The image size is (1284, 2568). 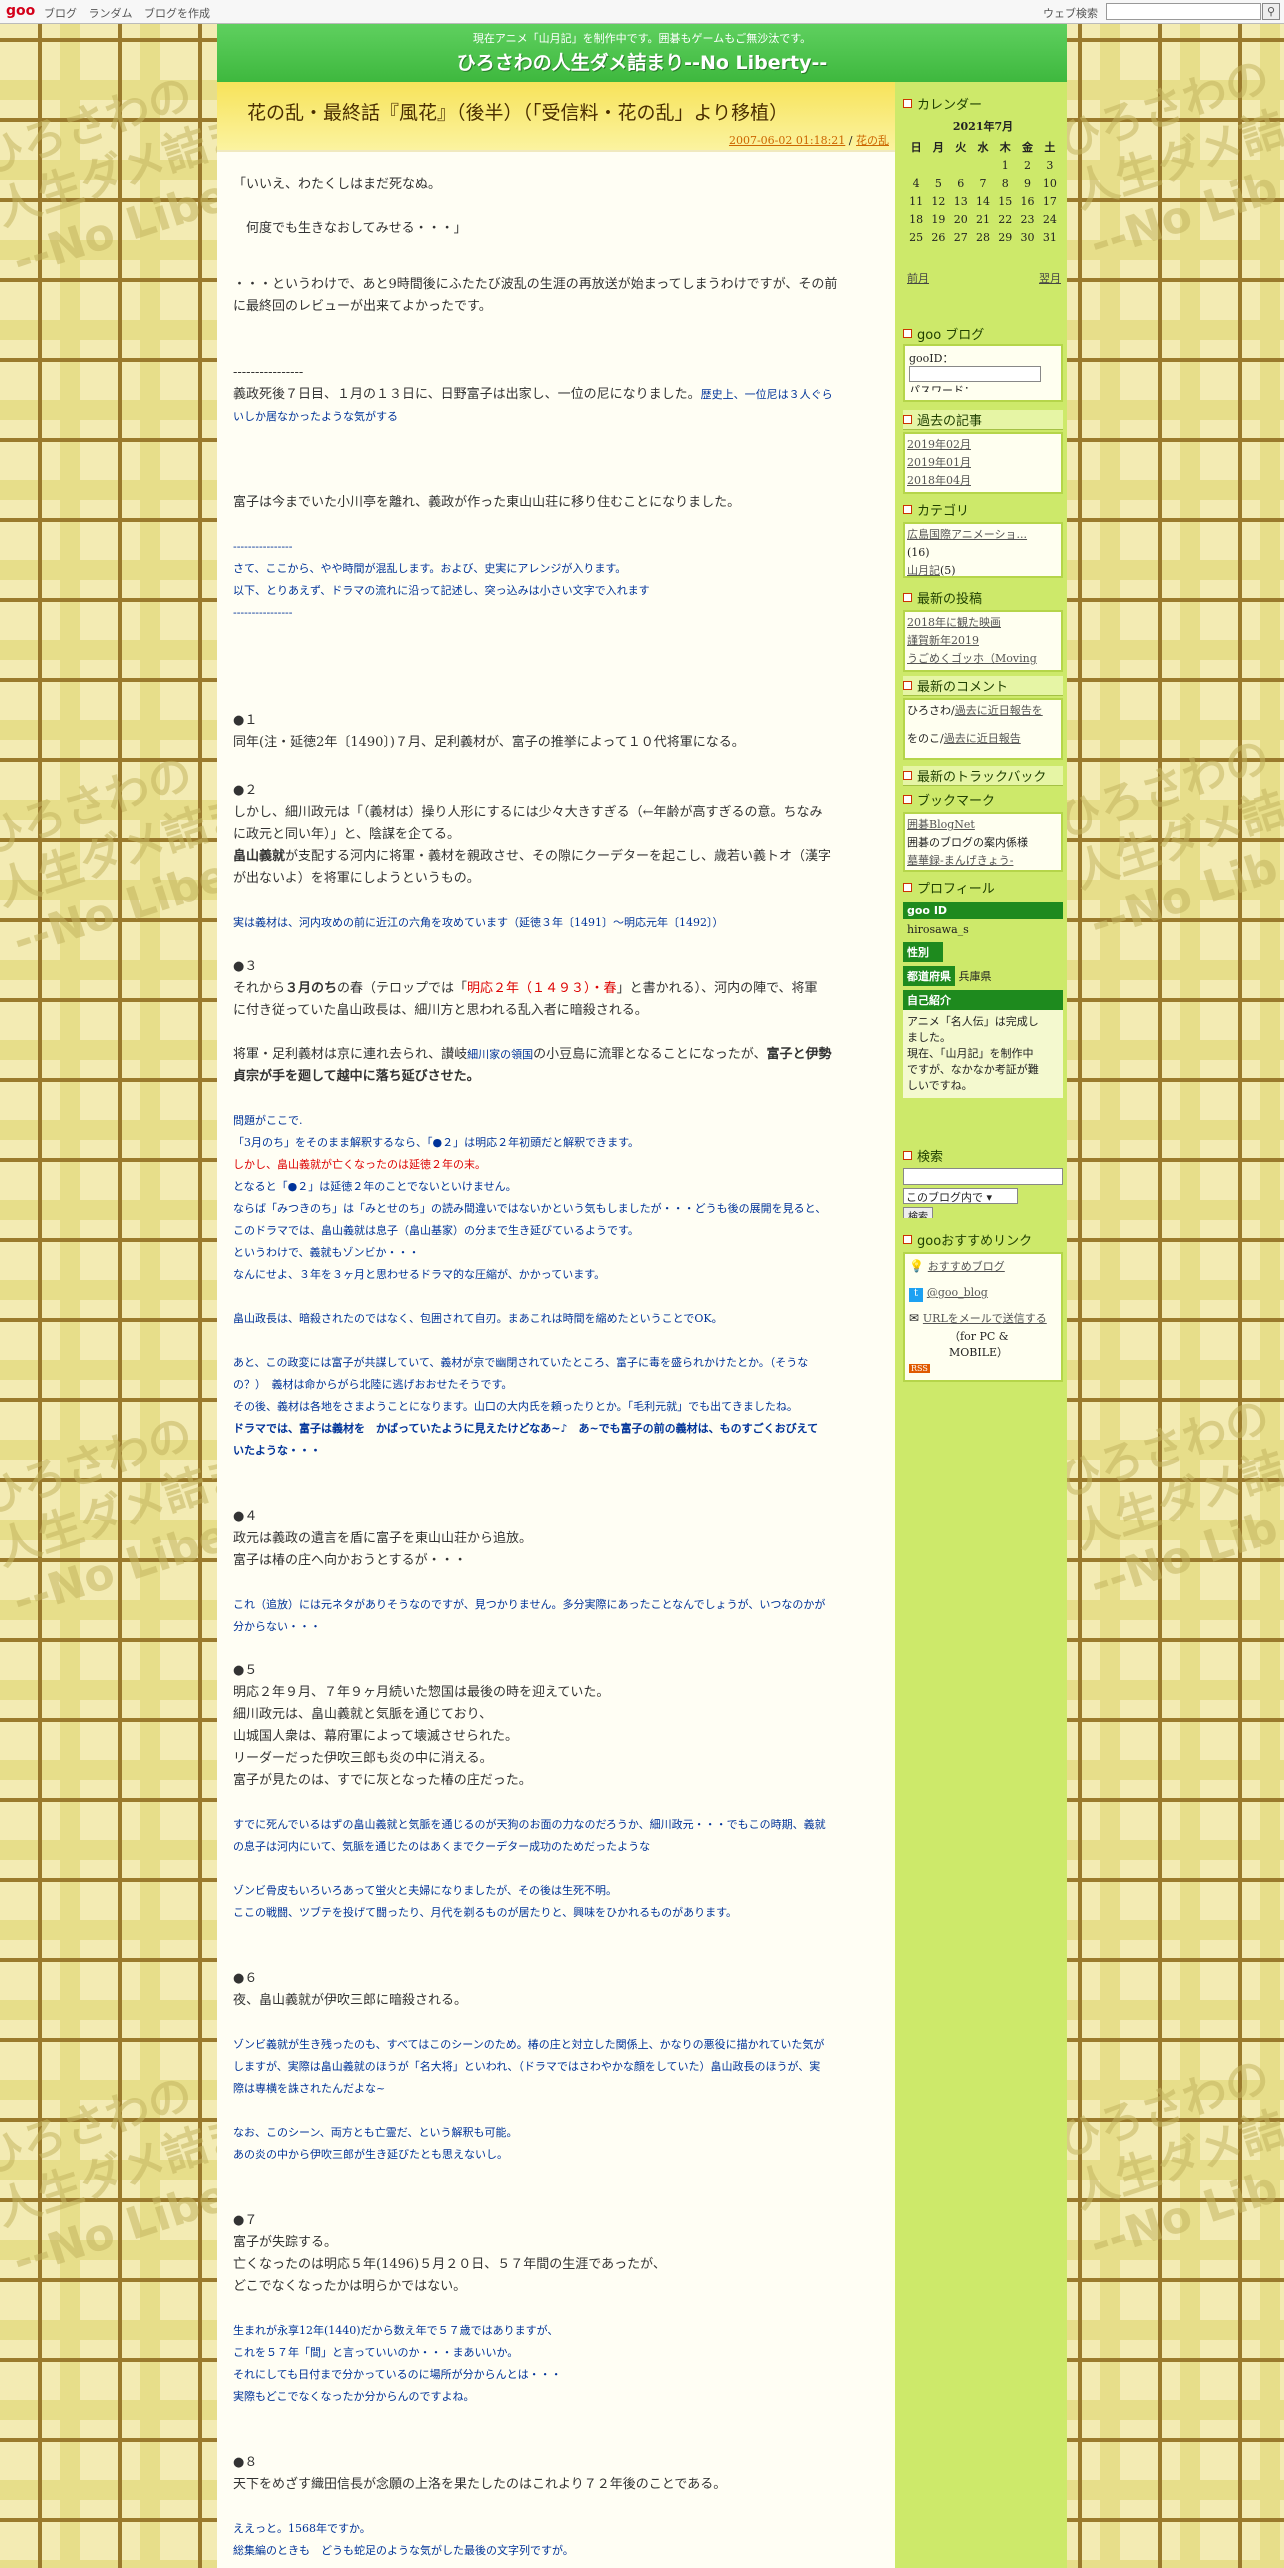 I want to click on body-line: に最終回のレビューが出来てよかったです。, so click(x=362, y=306).